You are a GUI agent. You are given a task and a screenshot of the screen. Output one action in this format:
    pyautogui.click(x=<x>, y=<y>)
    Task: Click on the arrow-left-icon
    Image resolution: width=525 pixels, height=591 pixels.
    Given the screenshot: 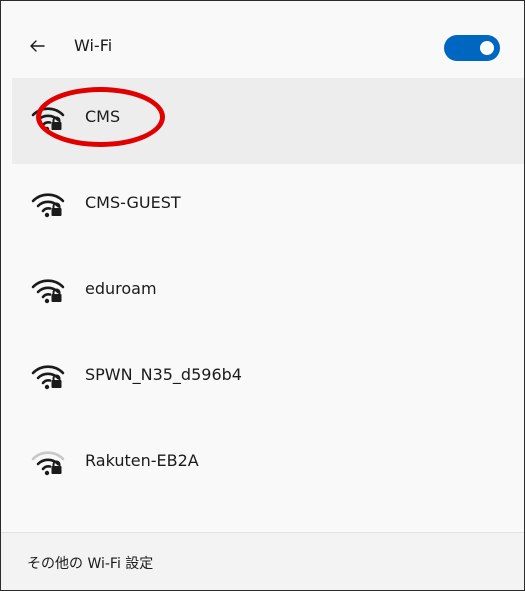 What is the action you would take?
    pyautogui.click(x=37, y=46)
    